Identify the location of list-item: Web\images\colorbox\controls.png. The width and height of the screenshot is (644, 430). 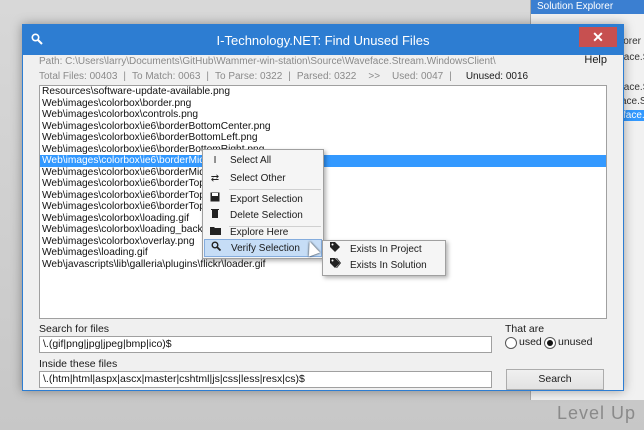
(323, 115).